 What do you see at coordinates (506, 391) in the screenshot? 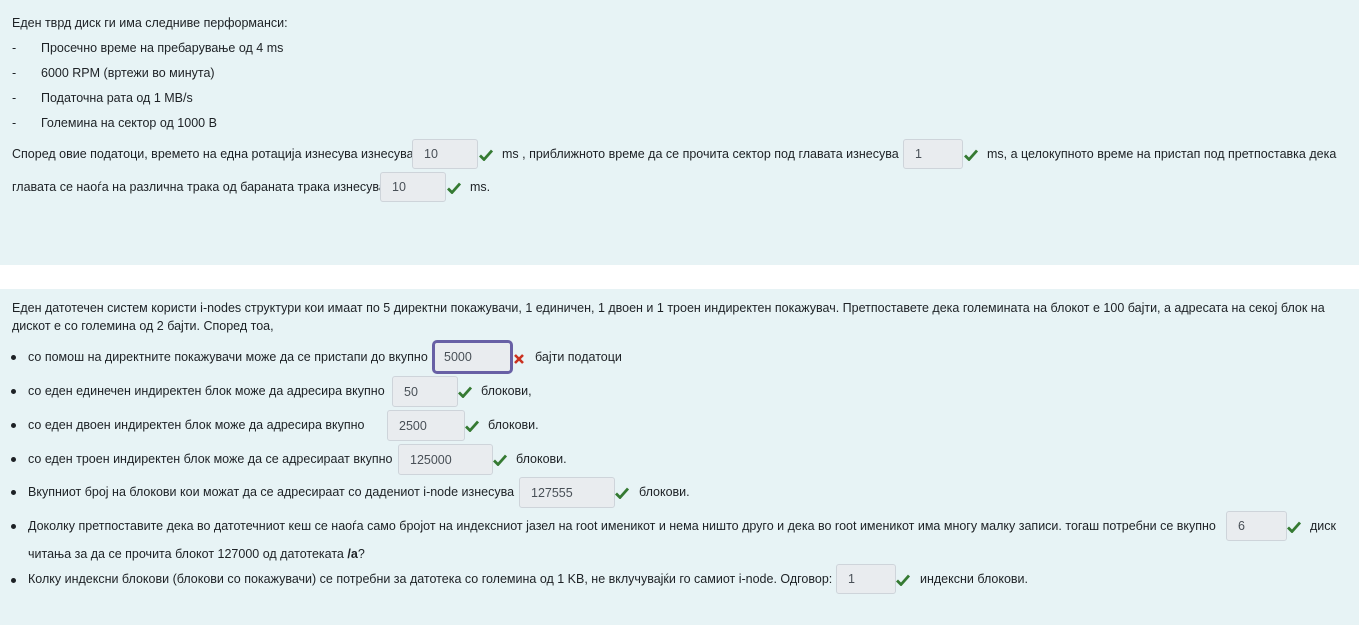
I see `q2-b2-after: блокови,` at bounding box center [506, 391].